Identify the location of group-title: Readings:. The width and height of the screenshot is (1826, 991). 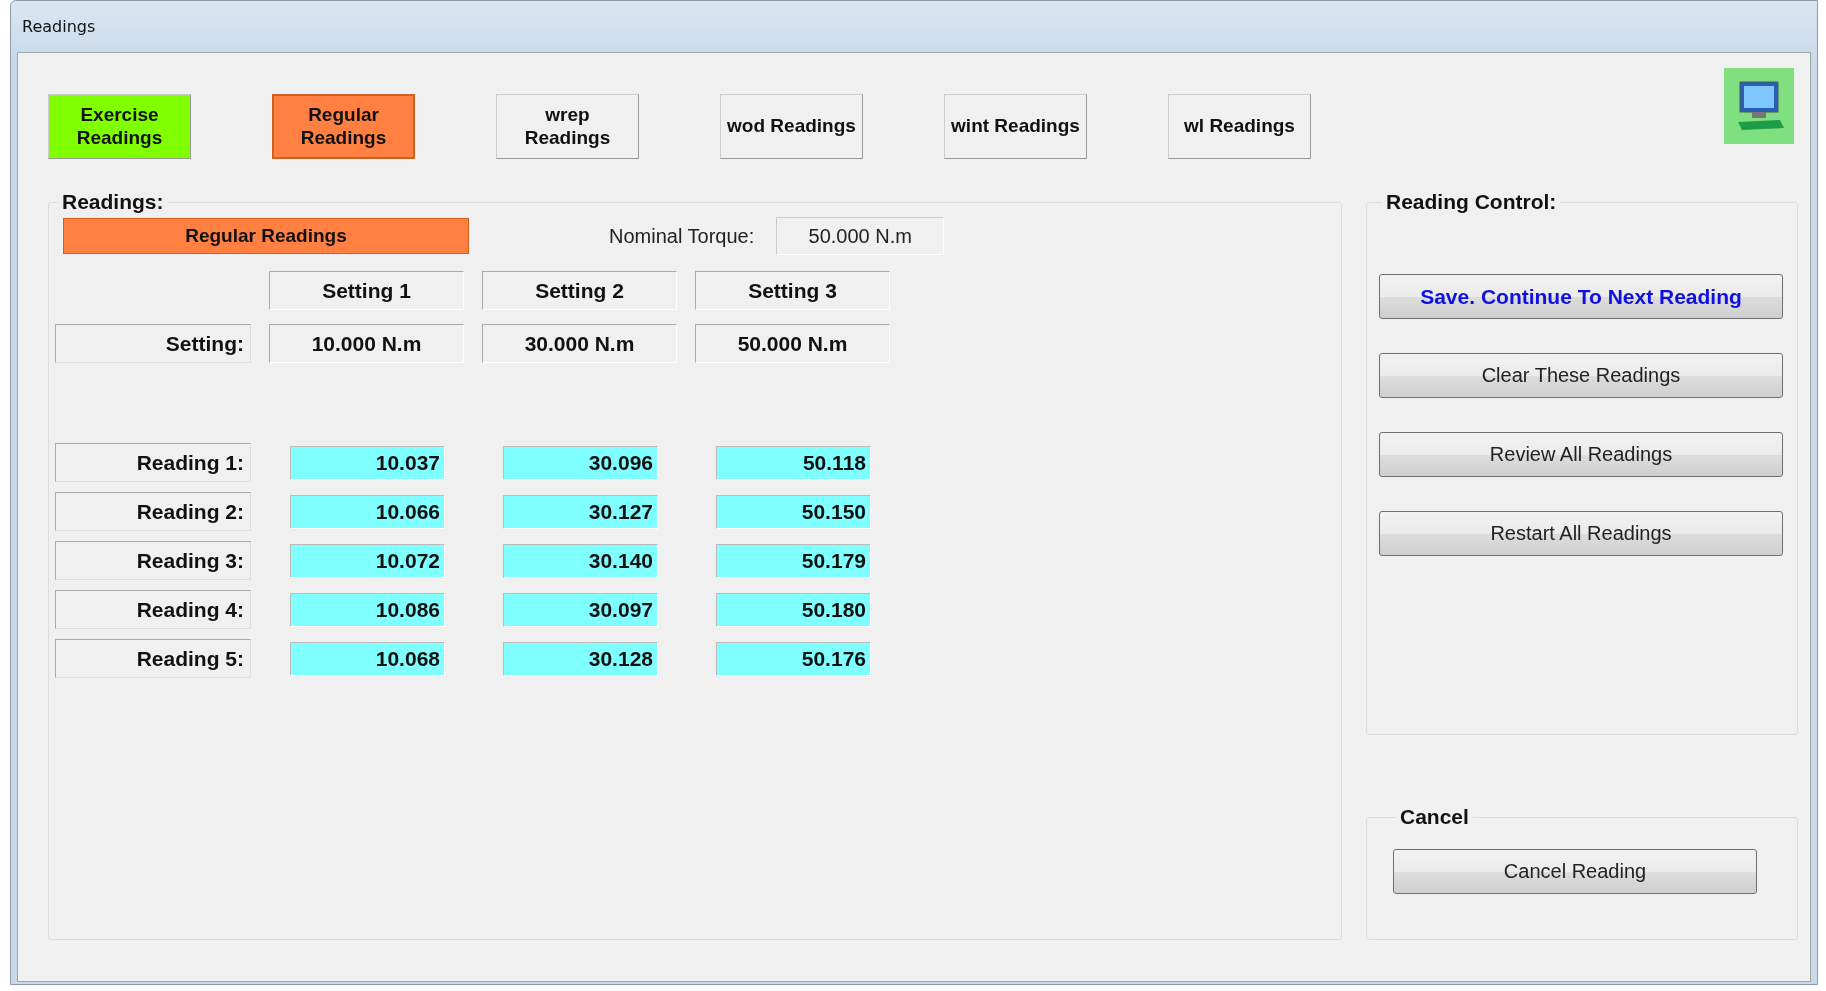
(113, 202).